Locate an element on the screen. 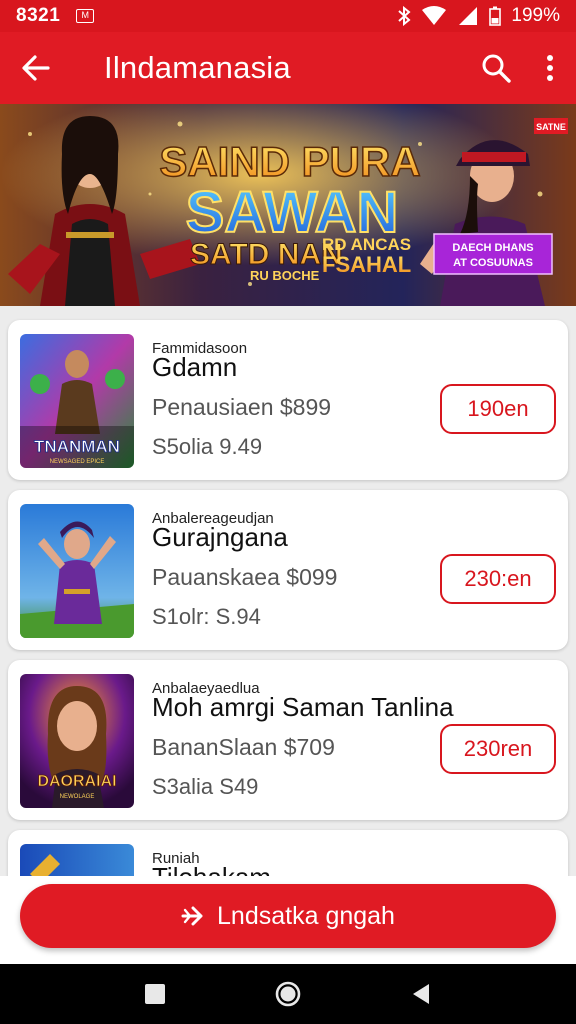 The image size is (576, 1024). banner-title-line1: SAIND PURA is located at coordinates (289, 161).